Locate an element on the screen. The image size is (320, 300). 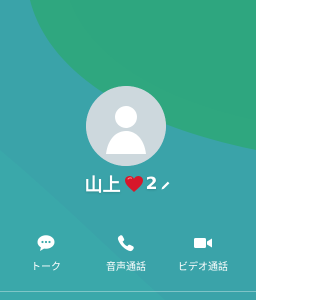
profile-avatar is located at coordinates (126, 126).